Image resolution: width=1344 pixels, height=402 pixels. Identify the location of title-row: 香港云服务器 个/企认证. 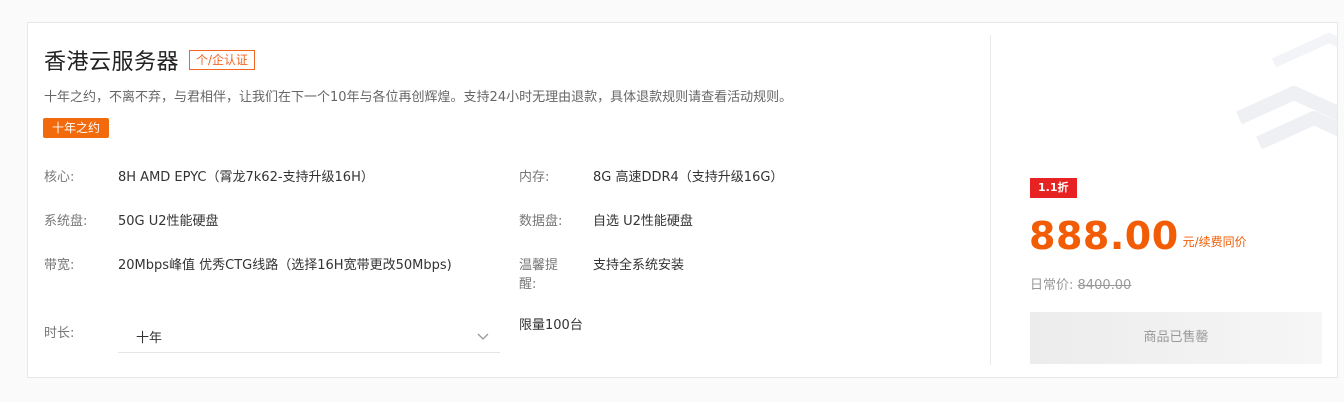
(150, 60).